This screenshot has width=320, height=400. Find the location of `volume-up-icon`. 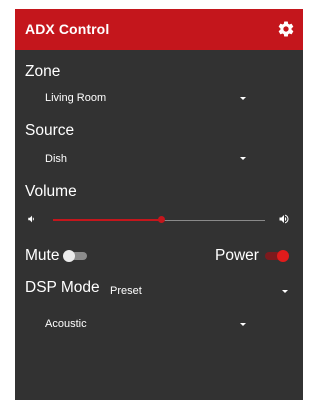

volume-up-icon is located at coordinates (284, 219).